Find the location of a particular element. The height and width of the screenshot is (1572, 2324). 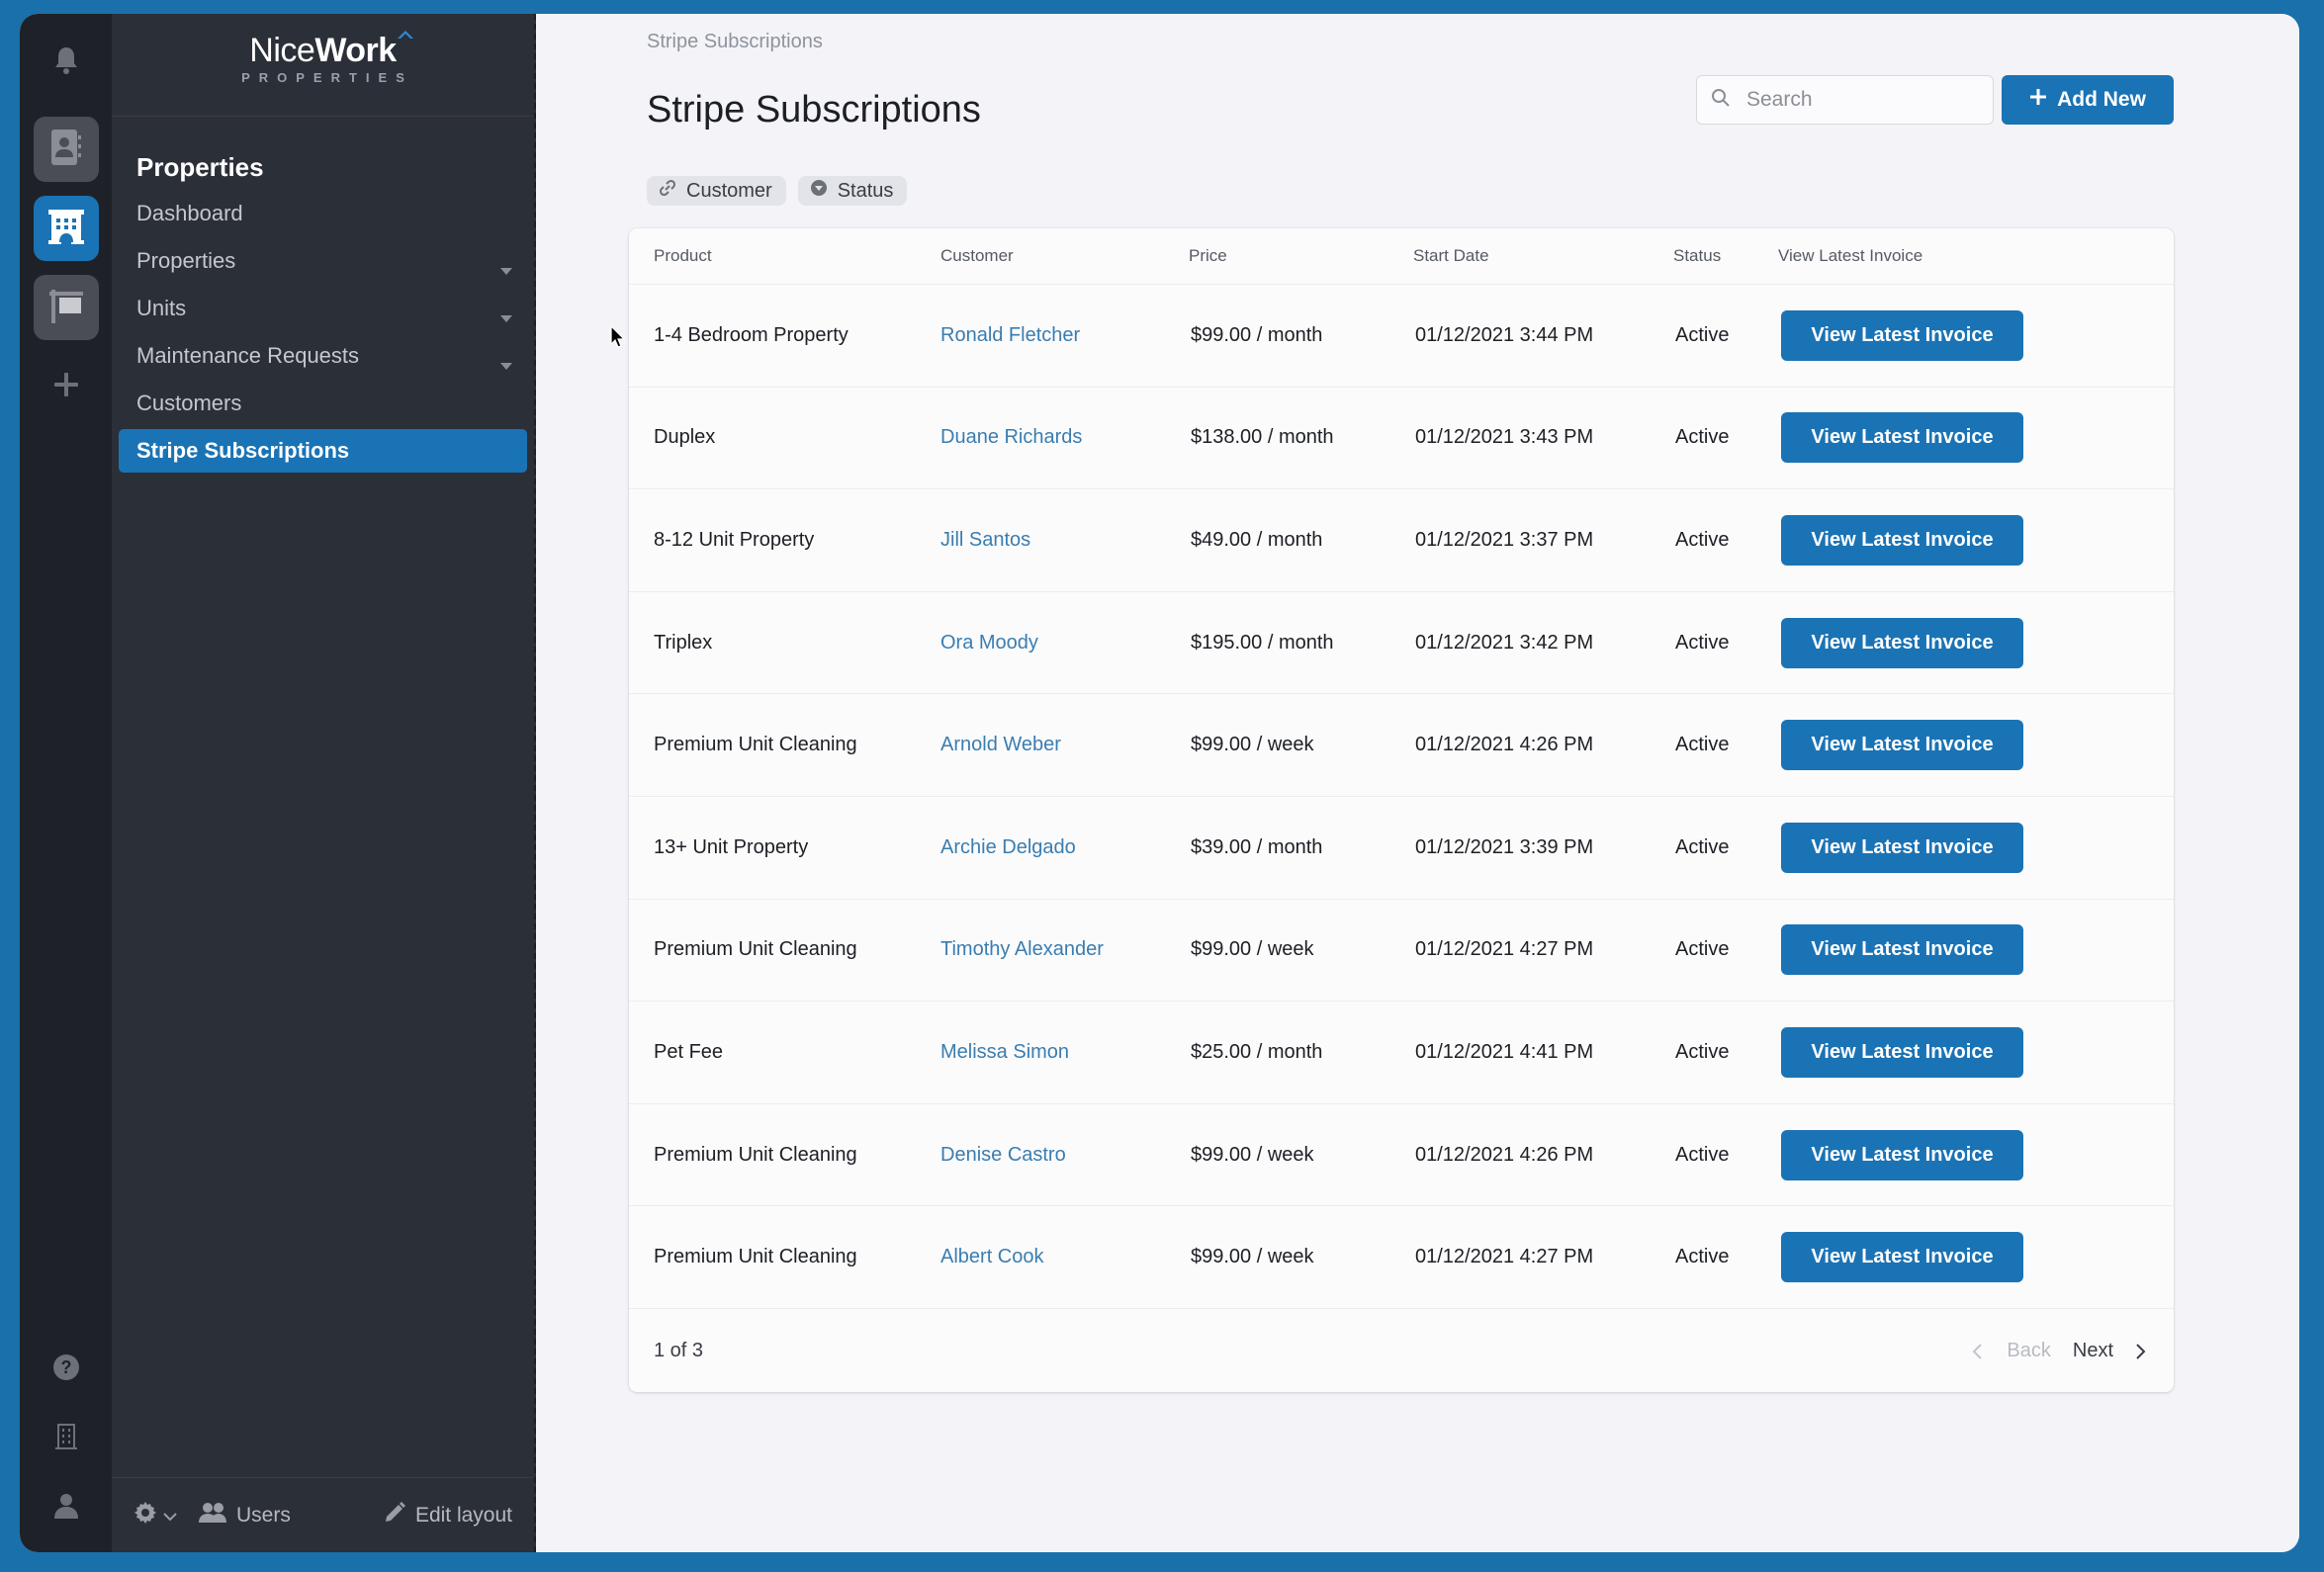

cell-start-date: 01/12/2021 4:26 PM is located at coordinates (1505, 1154).